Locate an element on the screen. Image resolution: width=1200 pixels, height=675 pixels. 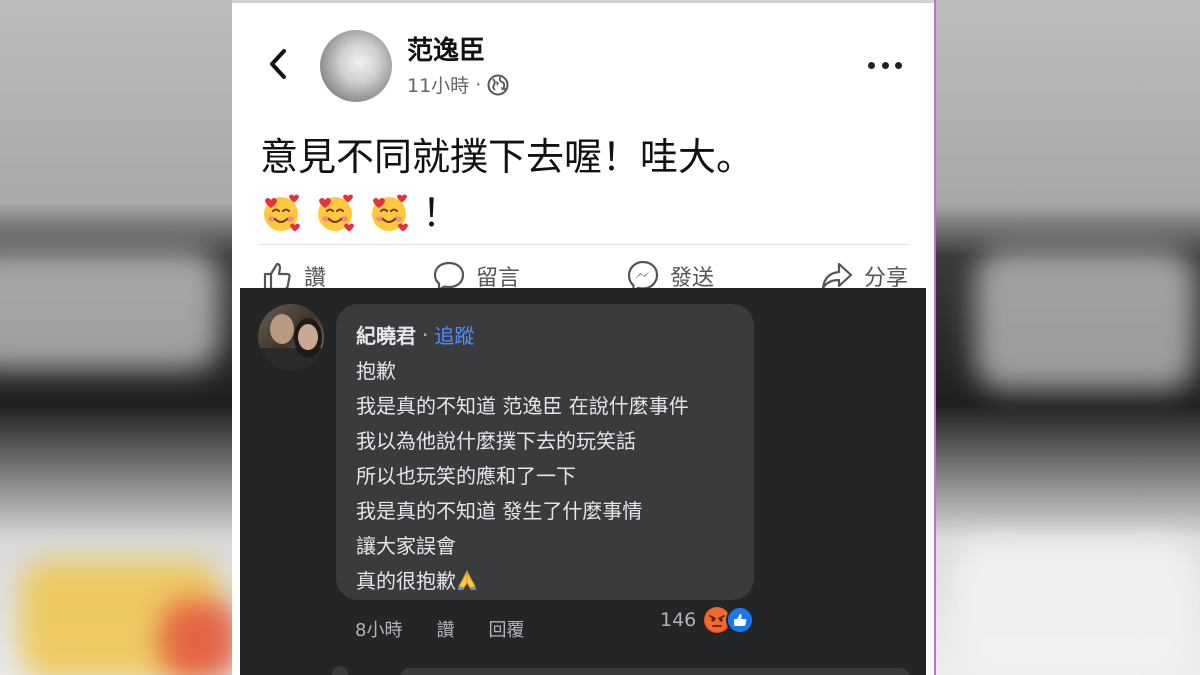
post-divider is located at coordinates (584, 244).